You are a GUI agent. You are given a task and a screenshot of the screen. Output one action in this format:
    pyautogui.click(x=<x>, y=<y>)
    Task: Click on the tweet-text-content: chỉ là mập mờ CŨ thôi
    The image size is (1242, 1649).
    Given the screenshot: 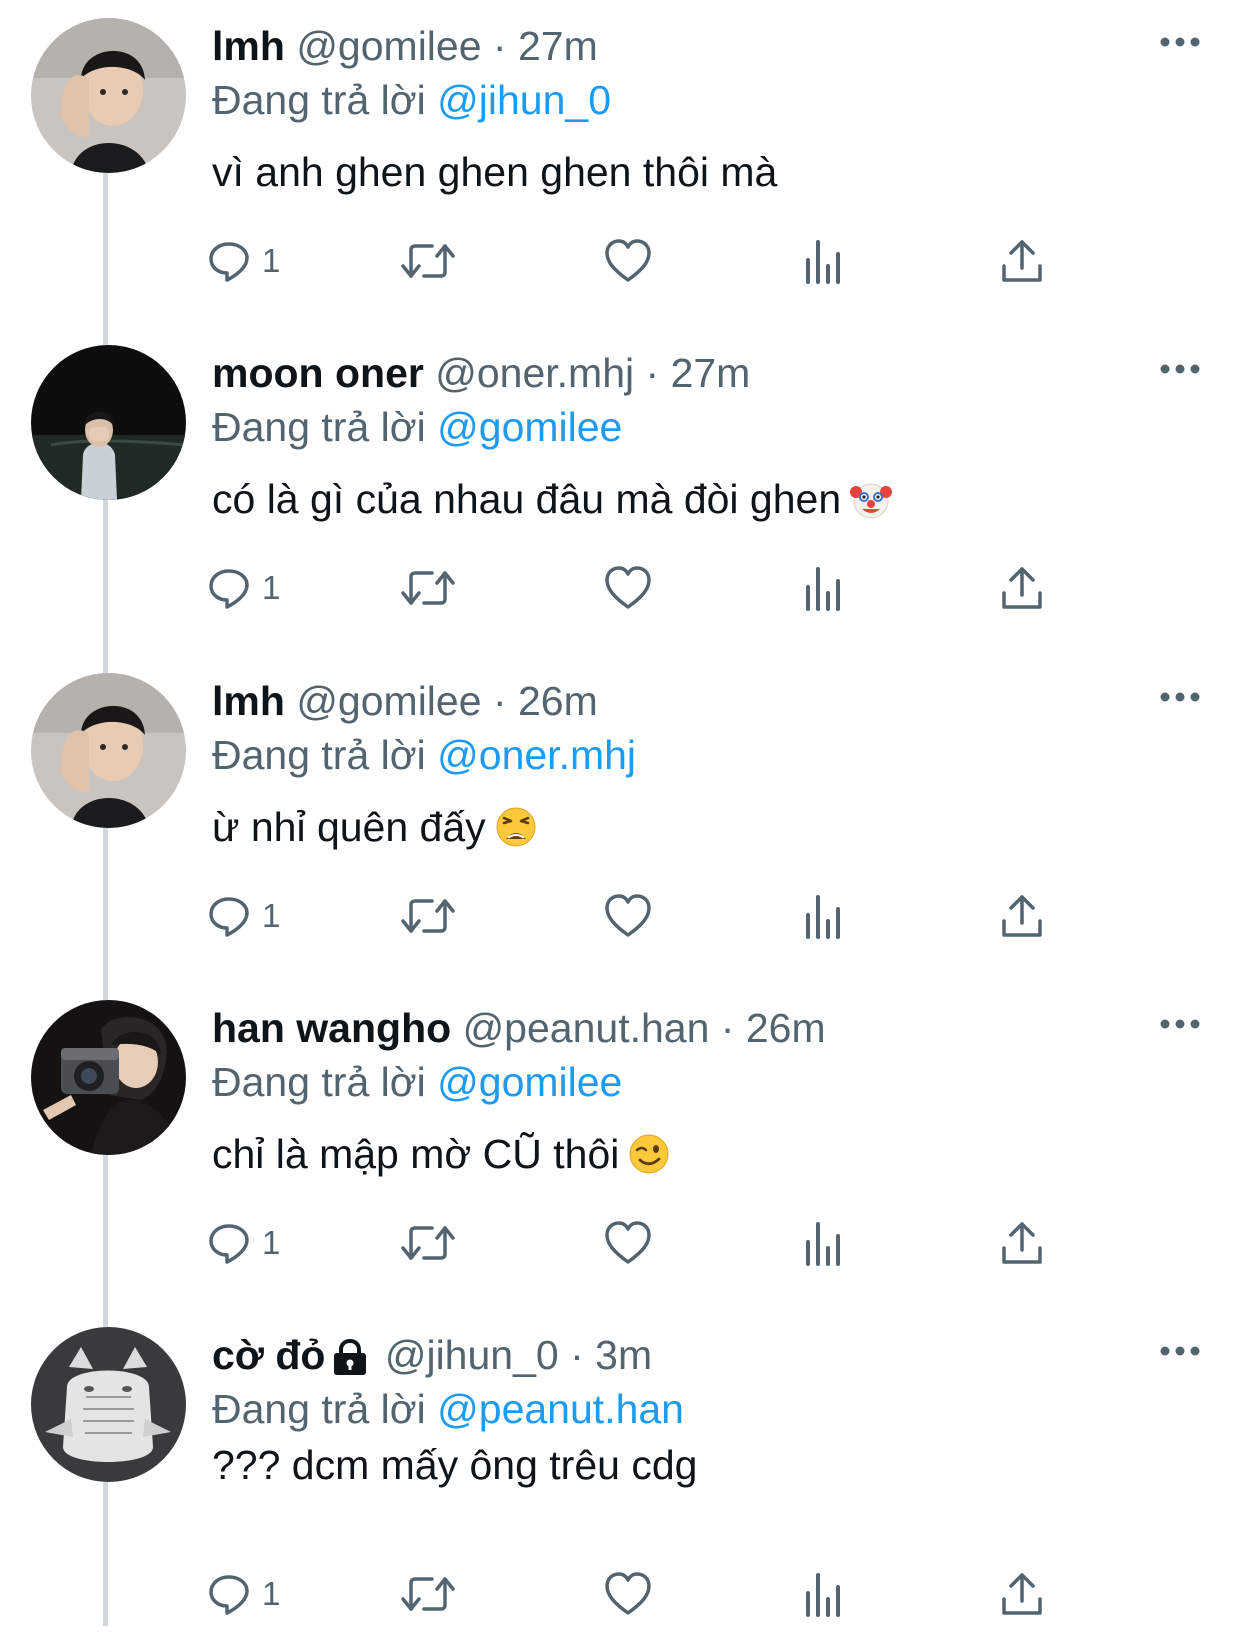 What is the action you would take?
    pyautogui.click(x=416, y=1154)
    